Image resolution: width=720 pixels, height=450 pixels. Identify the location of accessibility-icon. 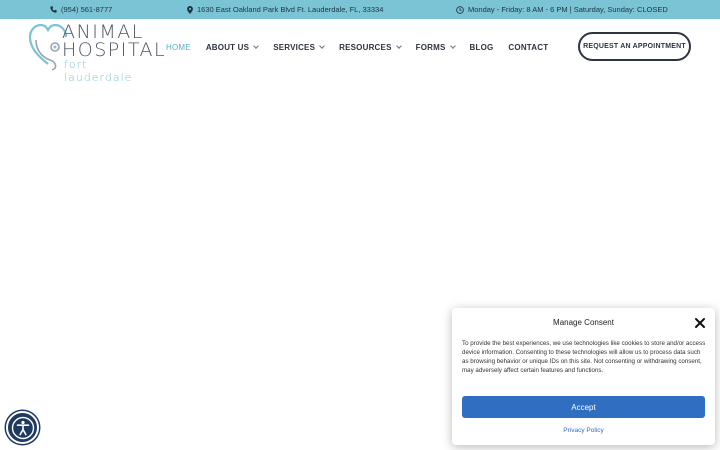
(22, 427).